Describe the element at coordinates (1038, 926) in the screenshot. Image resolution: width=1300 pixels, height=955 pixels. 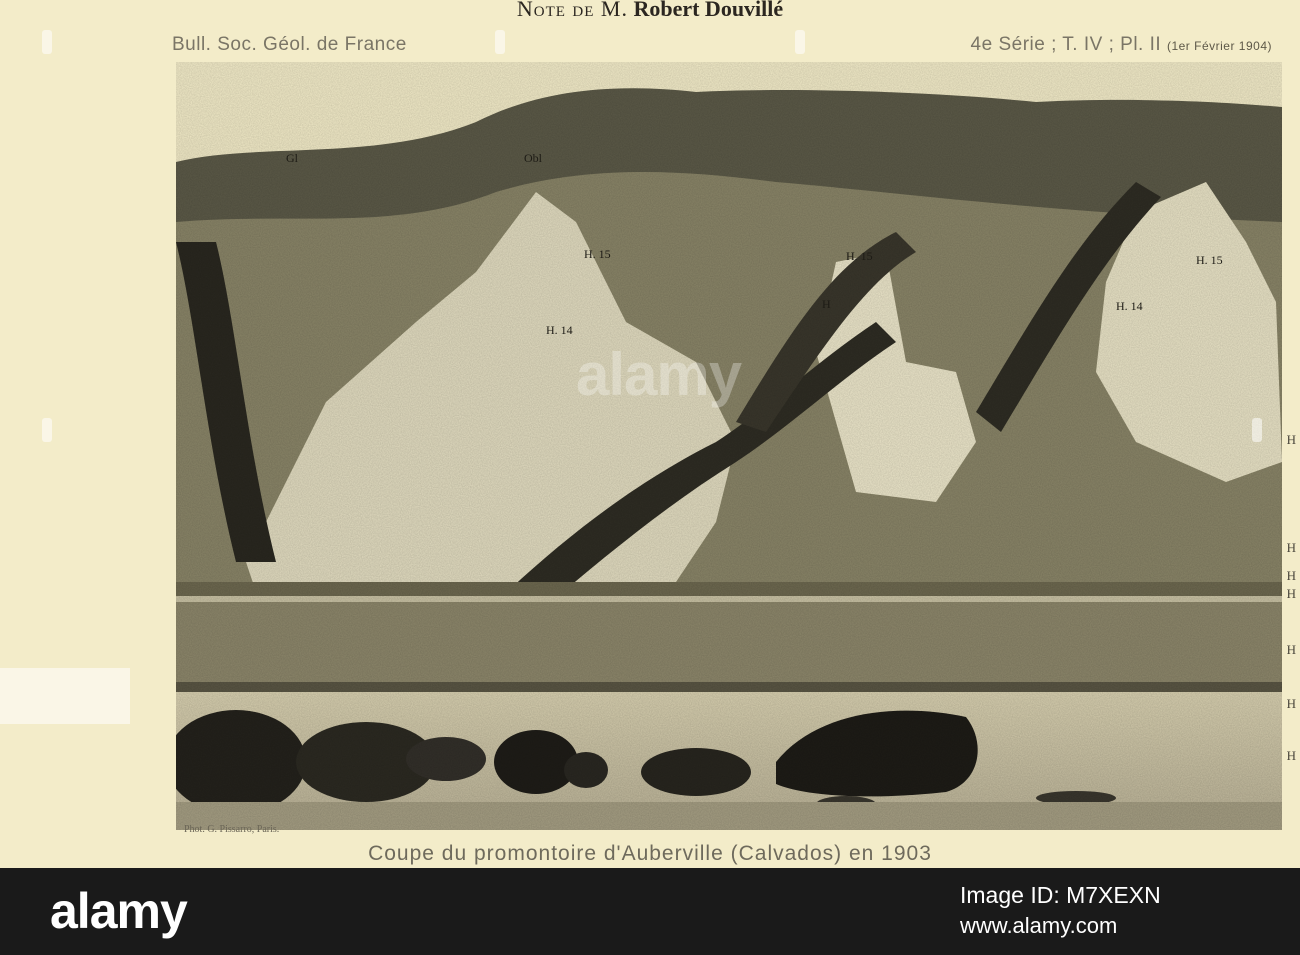
I see `stock-url: www.alamy.com` at that location.